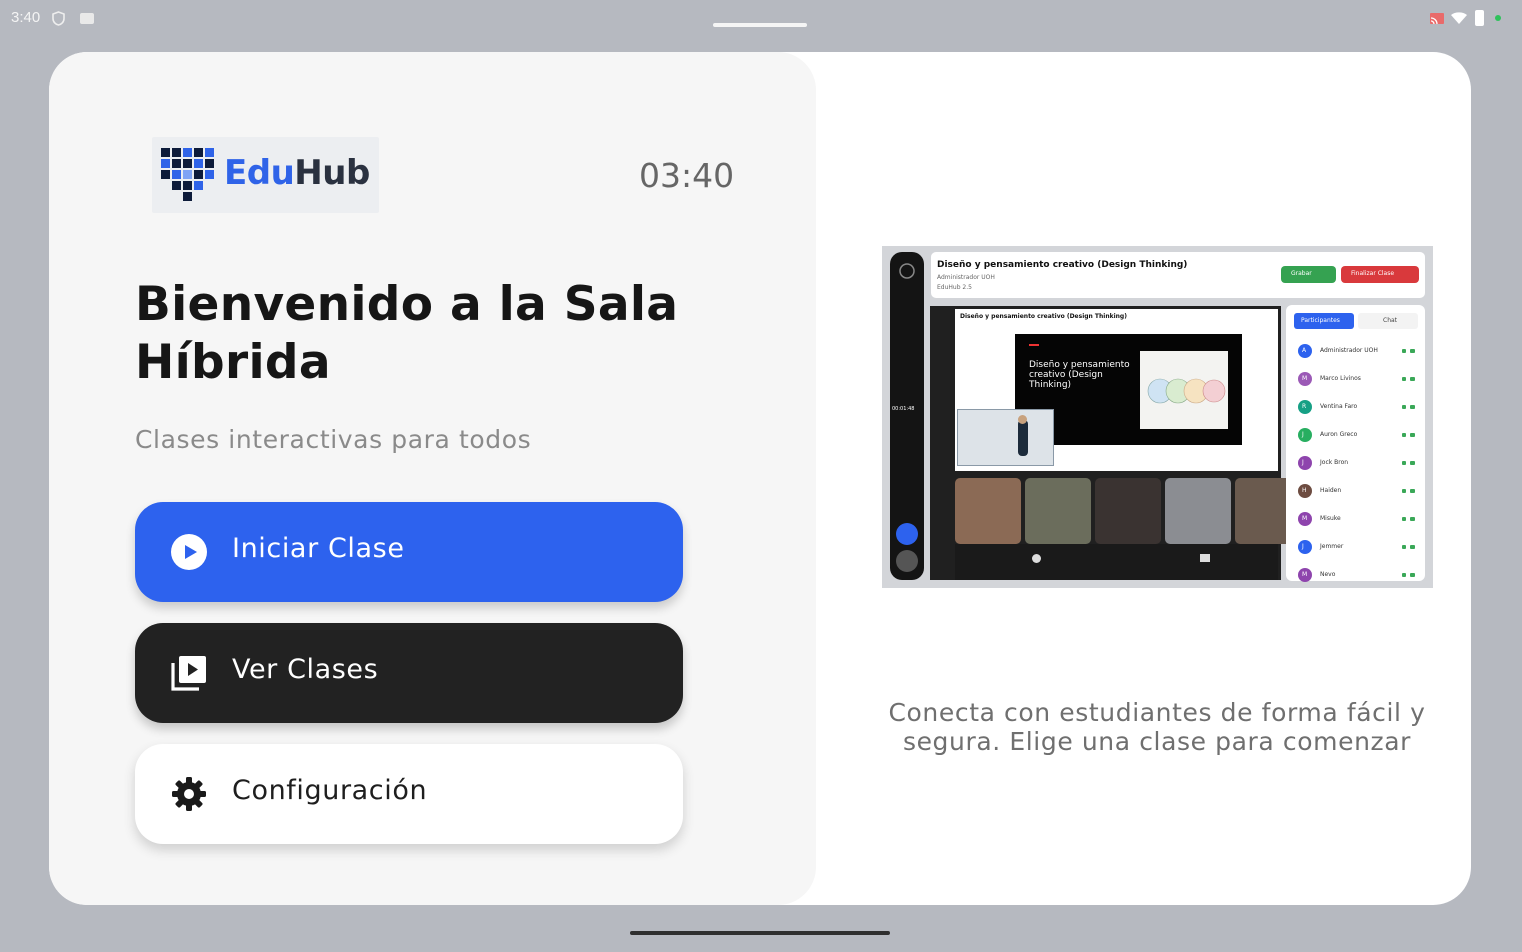 This screenshot has height=952, width=1522. I want to click on preview-camera-icon, so click(1205, 558).